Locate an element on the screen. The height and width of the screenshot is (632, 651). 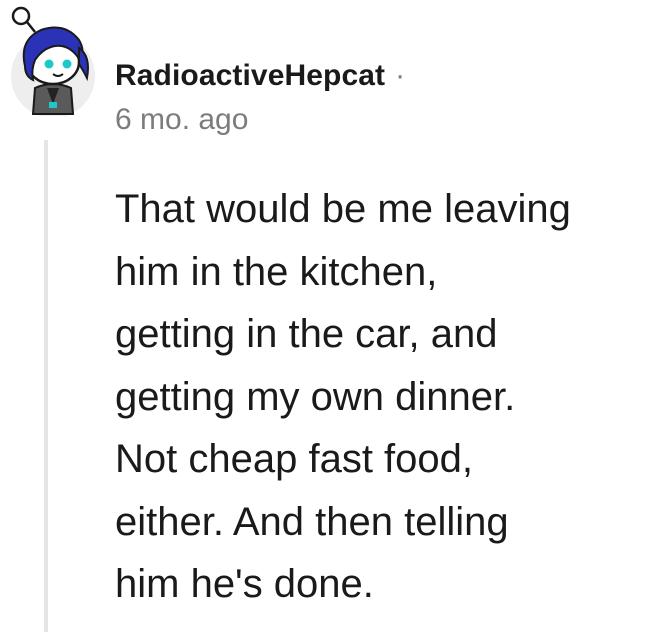
author-row: RadioactiveHepcat · is located at coordinates (375, 76).